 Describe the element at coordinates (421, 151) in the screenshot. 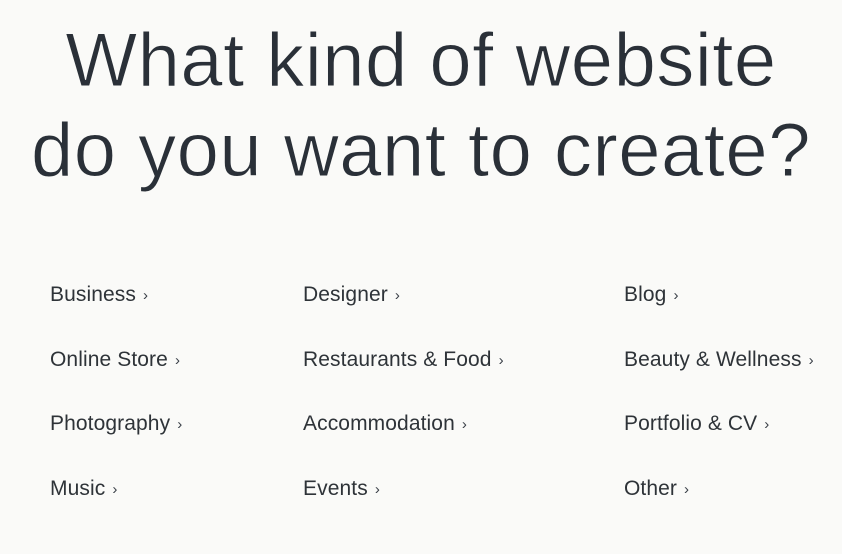

I see `page-title-line-2: do you want to create?` at that location.